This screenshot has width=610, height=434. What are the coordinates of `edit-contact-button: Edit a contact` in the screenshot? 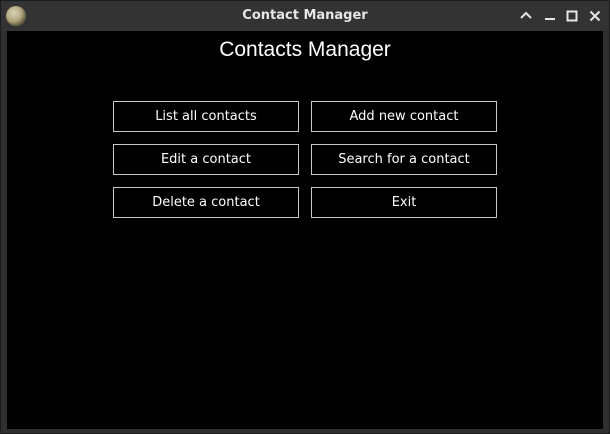 It's located at (206, 159).